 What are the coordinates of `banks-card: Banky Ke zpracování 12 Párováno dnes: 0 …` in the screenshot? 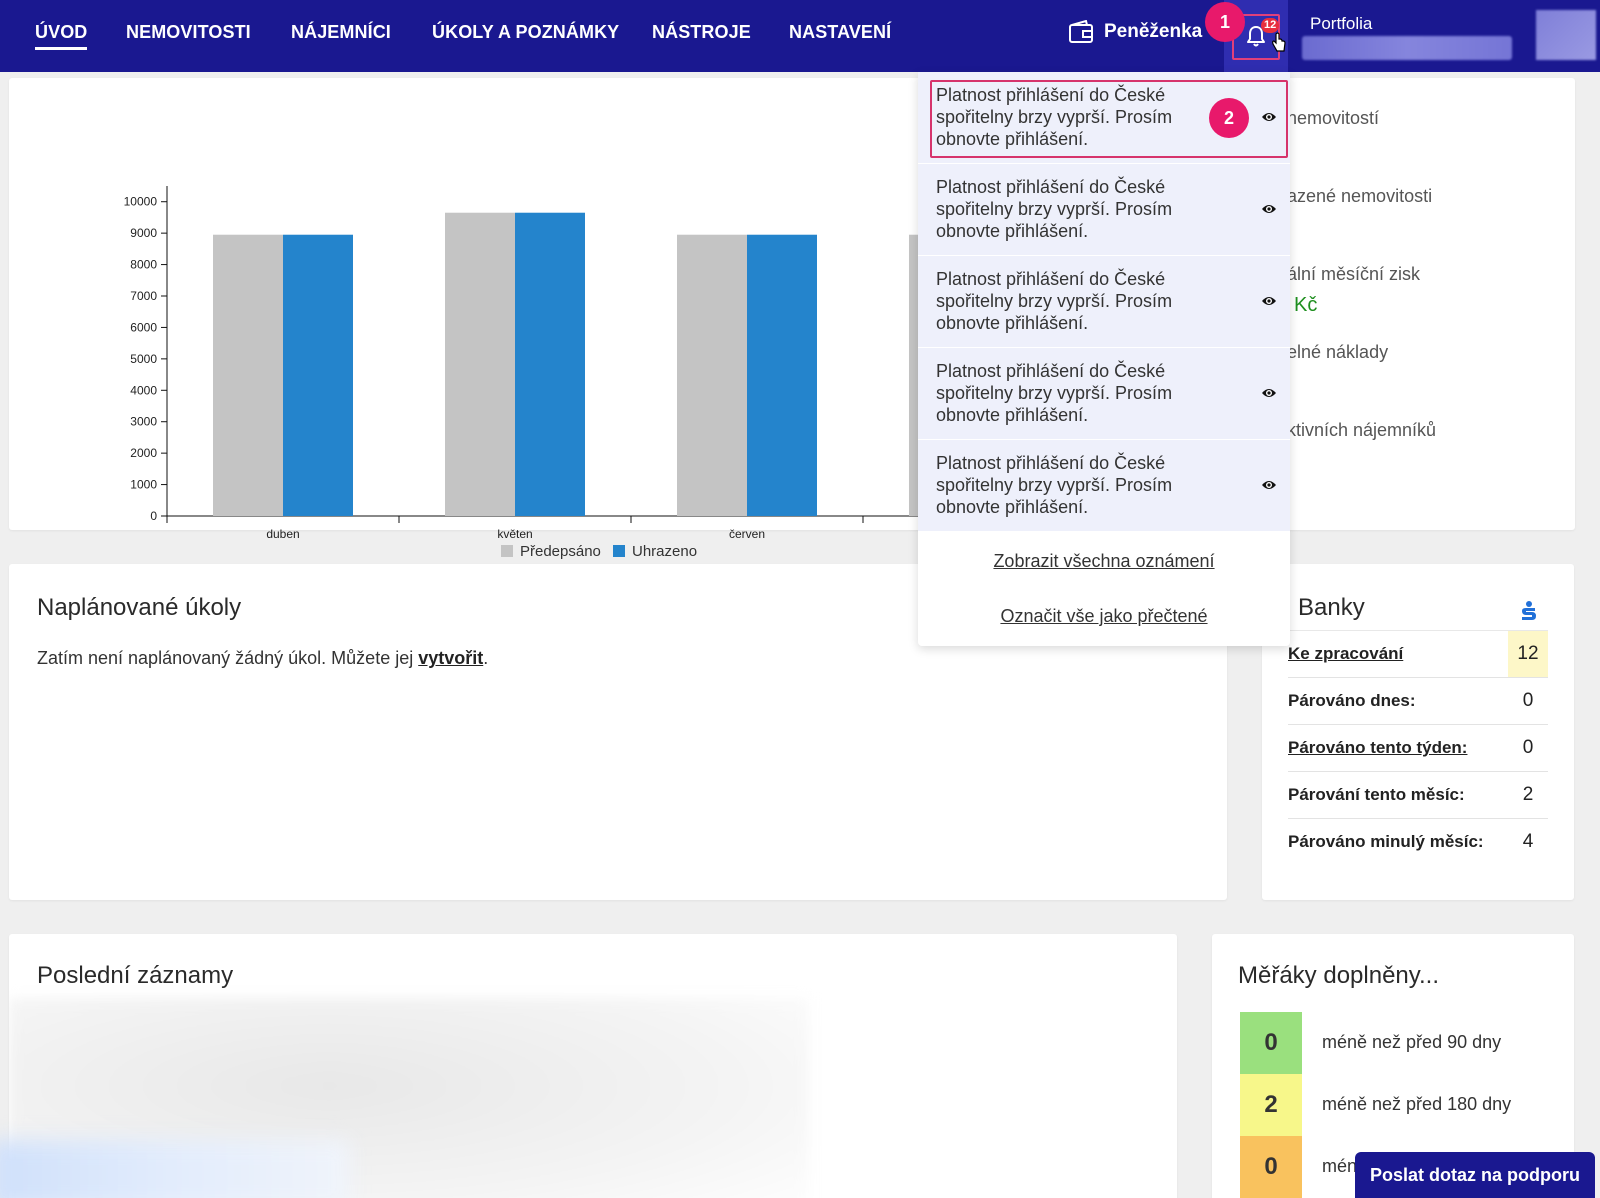 It's located at (1418, 732).